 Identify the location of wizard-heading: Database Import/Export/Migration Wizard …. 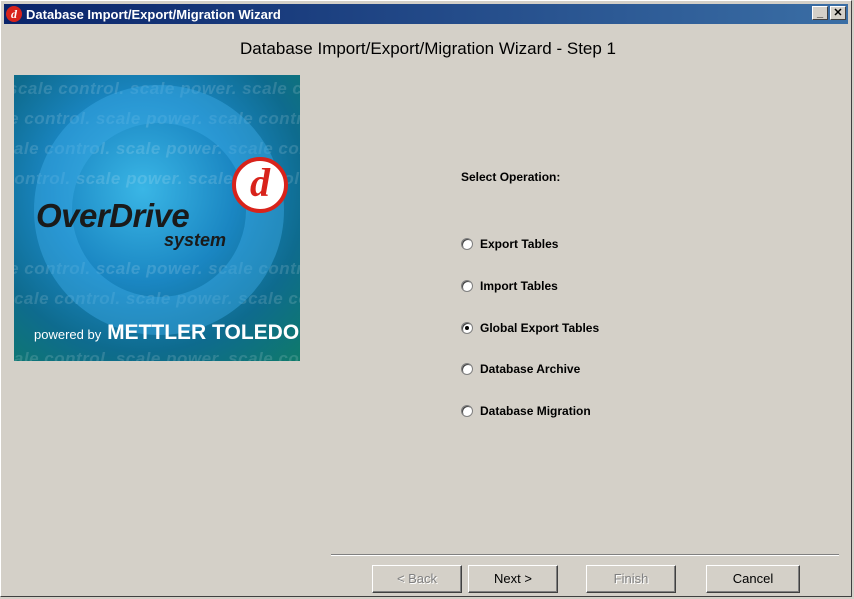
(428, 48).